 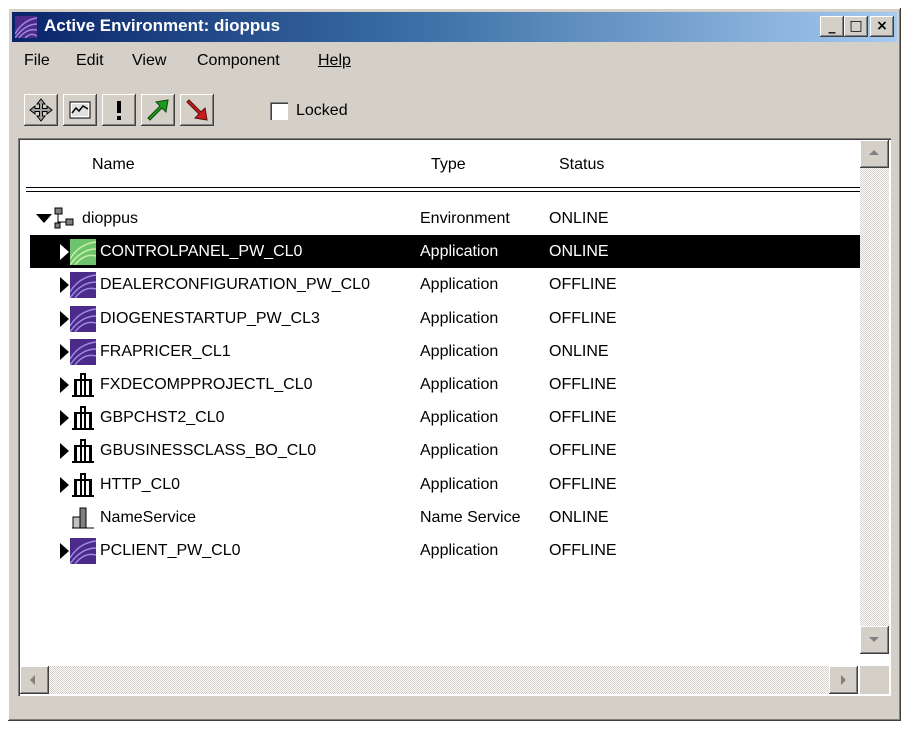 I want to click on menu-edit: Edit, so click(x=90, y=61).